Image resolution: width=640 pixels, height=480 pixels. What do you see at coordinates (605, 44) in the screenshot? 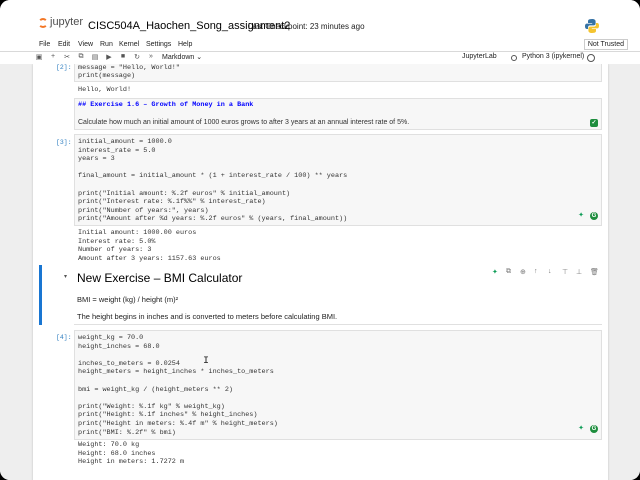
I see `trust-status-button: Not Trusted` at bounding box center [605, 44].